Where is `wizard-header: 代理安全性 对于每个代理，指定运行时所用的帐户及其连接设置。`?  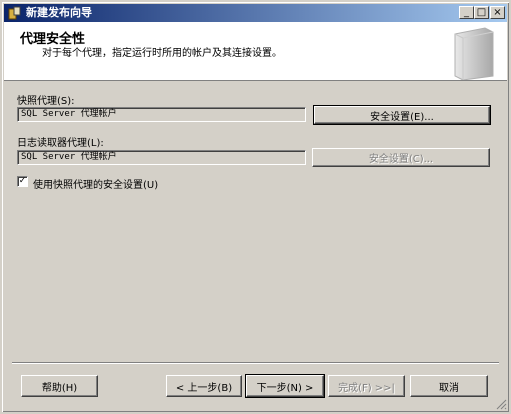 wizard-header: 代理安全性 对于每个代理，指定运行时所用的帐户及其连接设置。 is located at coordinates (255, 51).